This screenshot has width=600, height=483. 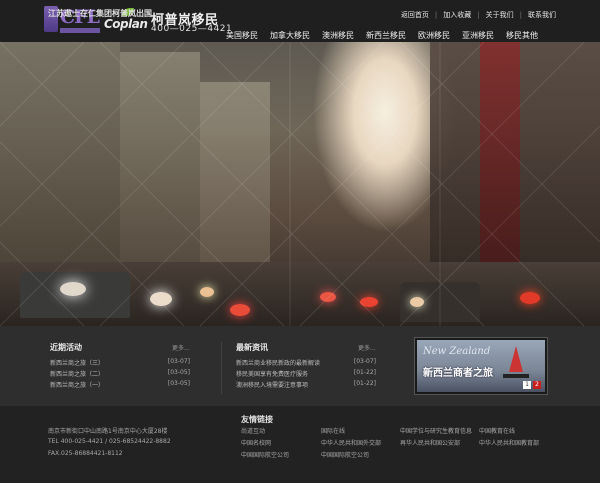 What do you see at coordinates (126, 24) in the screenshot?
I see `coplan-logo-text: Coplan` at bounding box center [126, 24].